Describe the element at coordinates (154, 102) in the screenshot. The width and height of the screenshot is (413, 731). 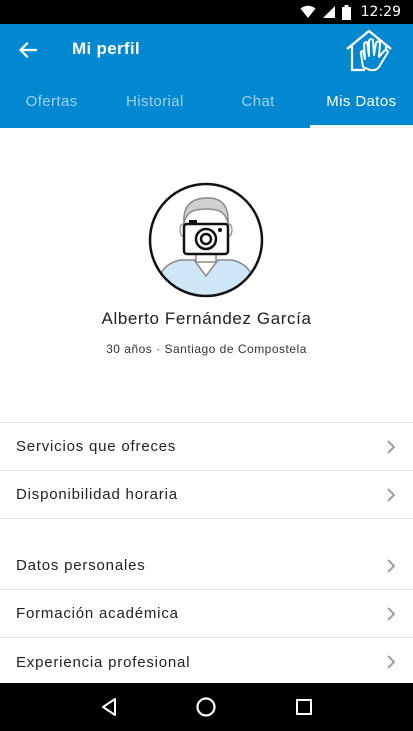
I see `tab-historial: Historial` at that location.